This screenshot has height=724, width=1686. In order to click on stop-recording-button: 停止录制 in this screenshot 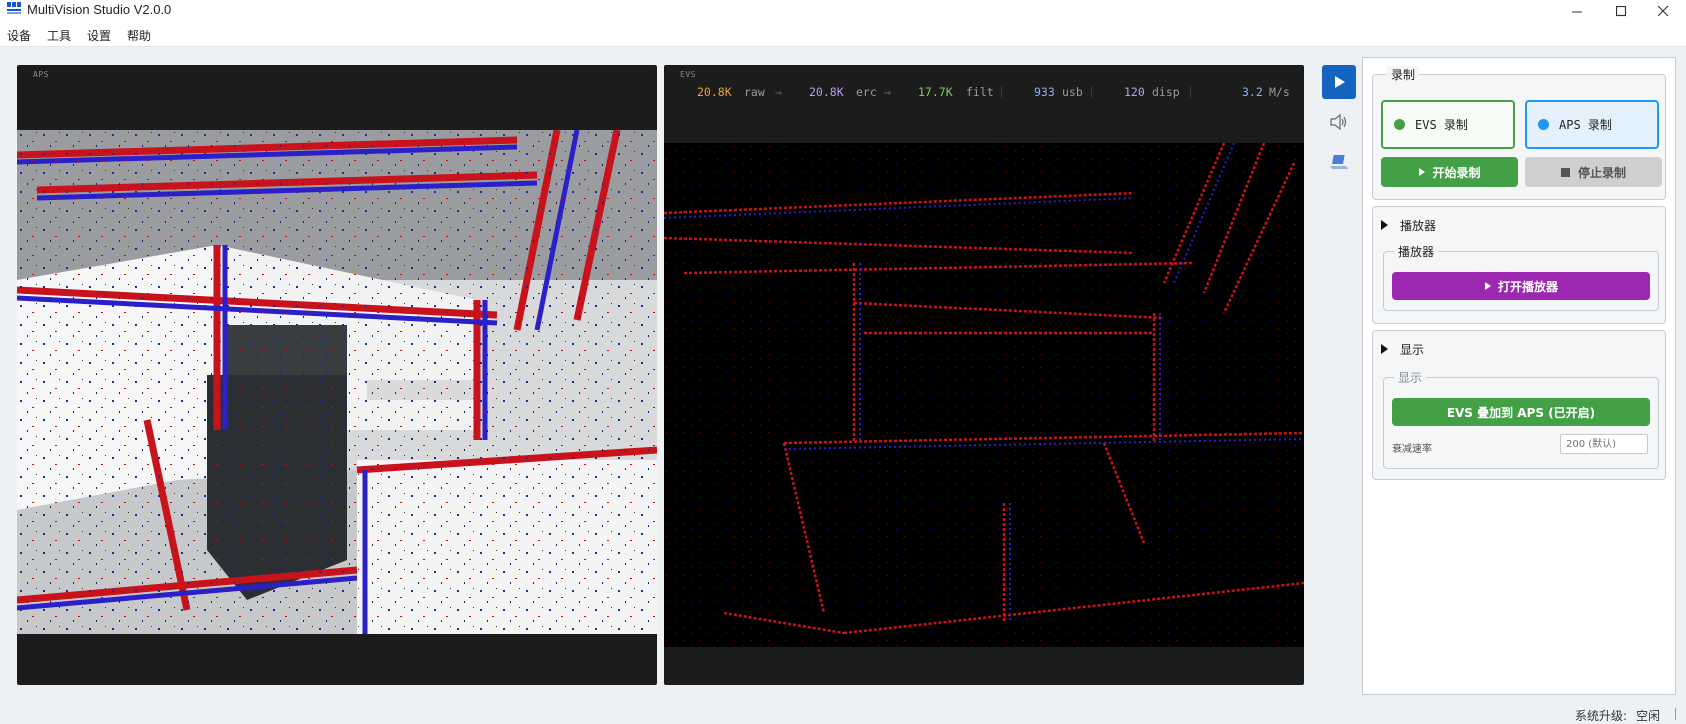, I will do `click(1593, 172)`.